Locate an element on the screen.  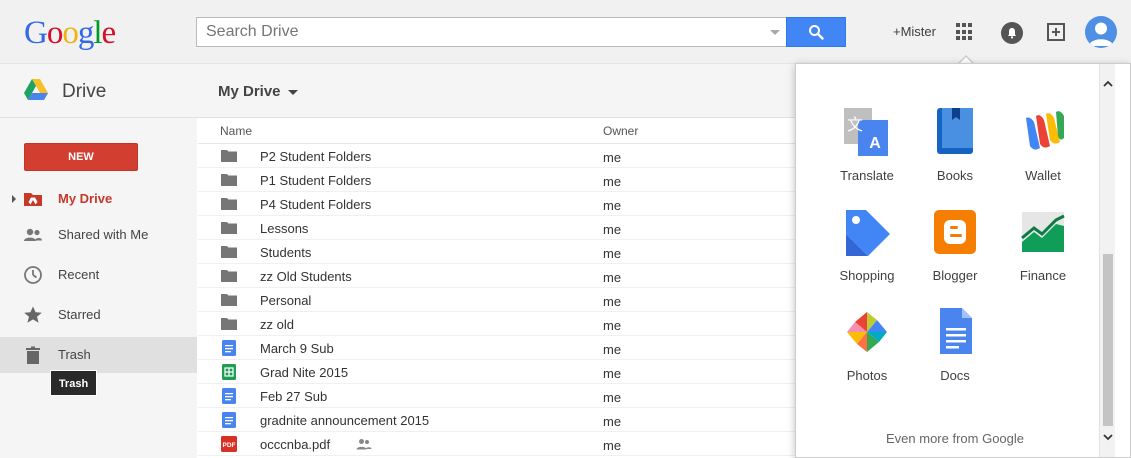
account-avatar is located at coordinates (1101, 32).